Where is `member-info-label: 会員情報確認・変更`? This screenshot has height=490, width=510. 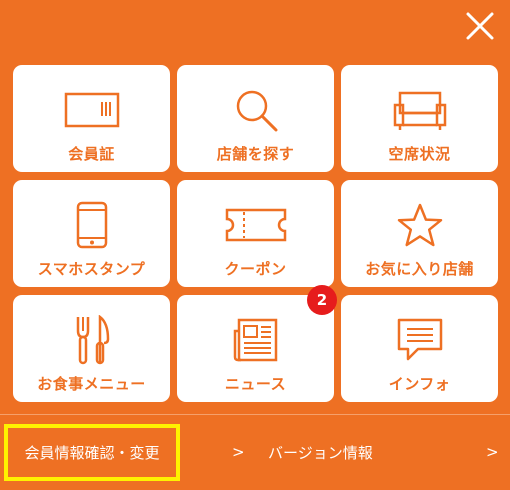 member-info-label: 会員情報確認・変更 is located at coordinates (92, 453).